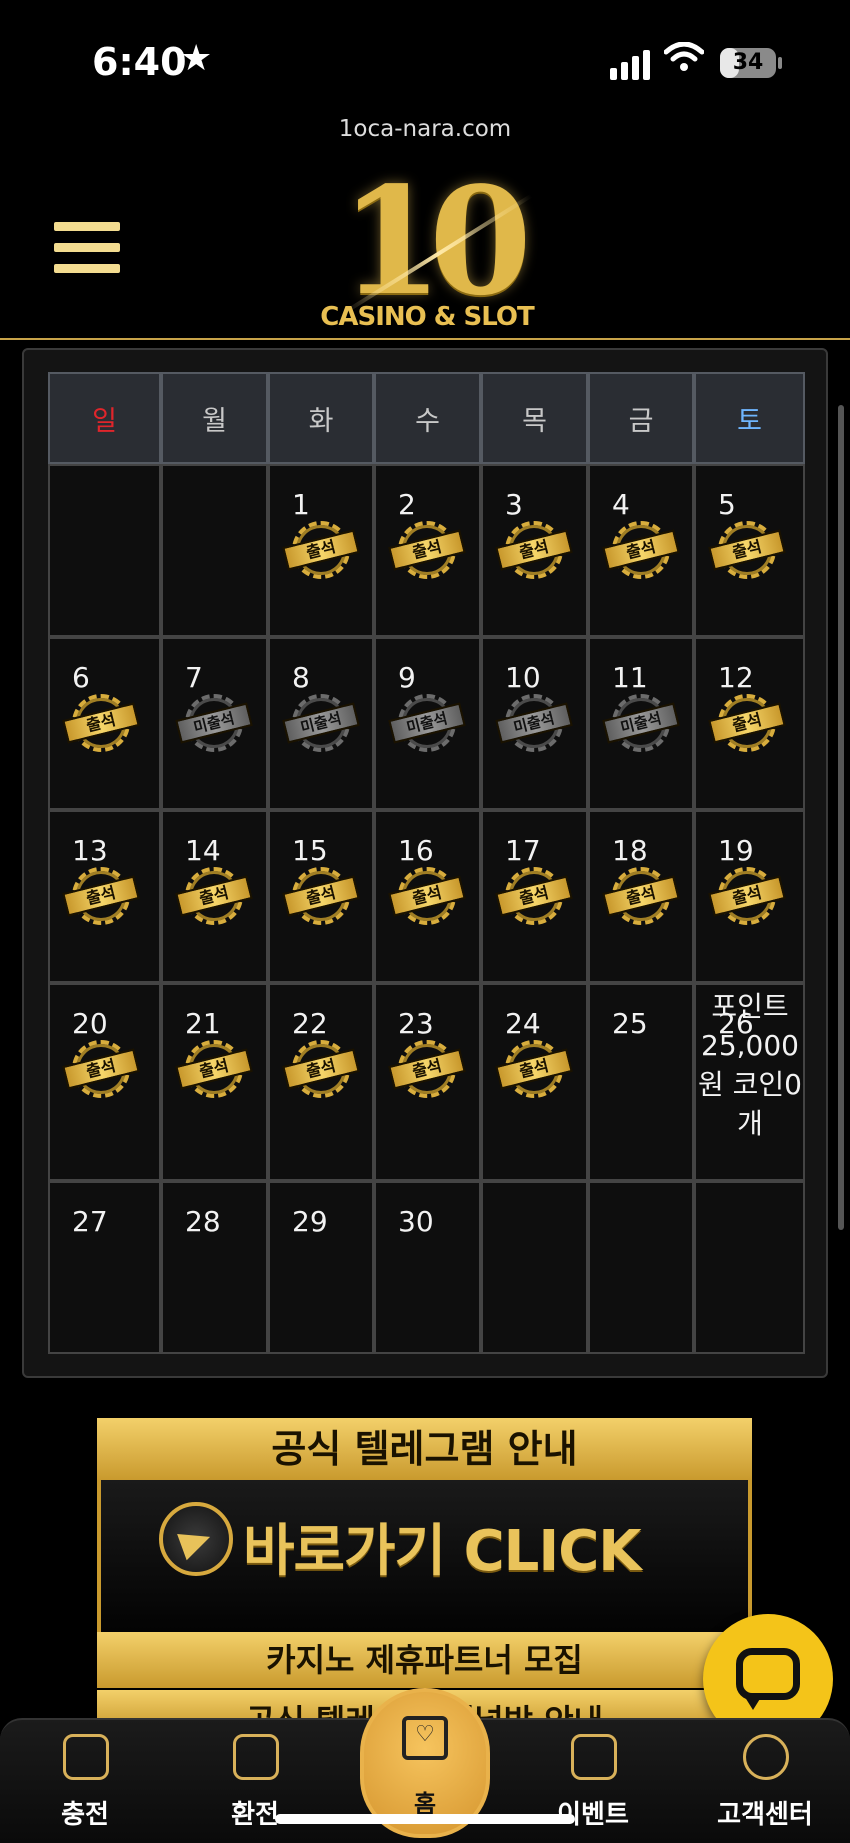 The image size is (850, 1843). Describe the element at coordinates (104, 1267) in the screenshot. I see `calendar-day-cell: 27` at that location.